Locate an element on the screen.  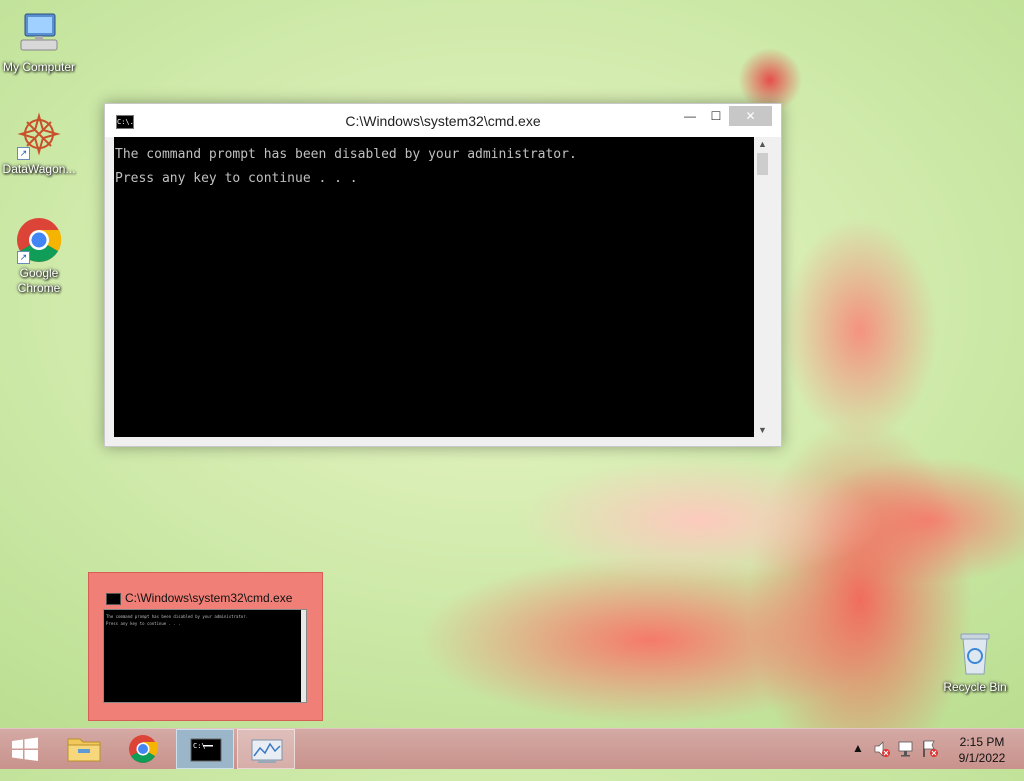
thumbnail-title: C:\Windows\system32\cmd.exe is located at coordinates (209, 598).